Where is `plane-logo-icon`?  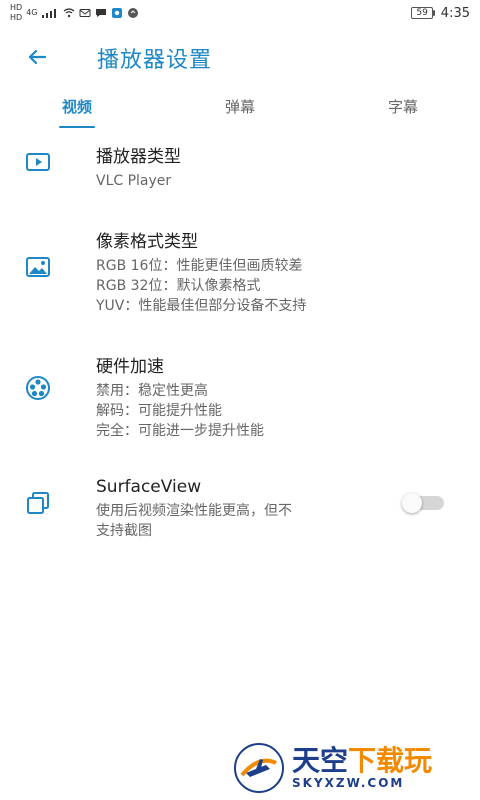 plane-logo-icon is located at coordinates (258, 767).